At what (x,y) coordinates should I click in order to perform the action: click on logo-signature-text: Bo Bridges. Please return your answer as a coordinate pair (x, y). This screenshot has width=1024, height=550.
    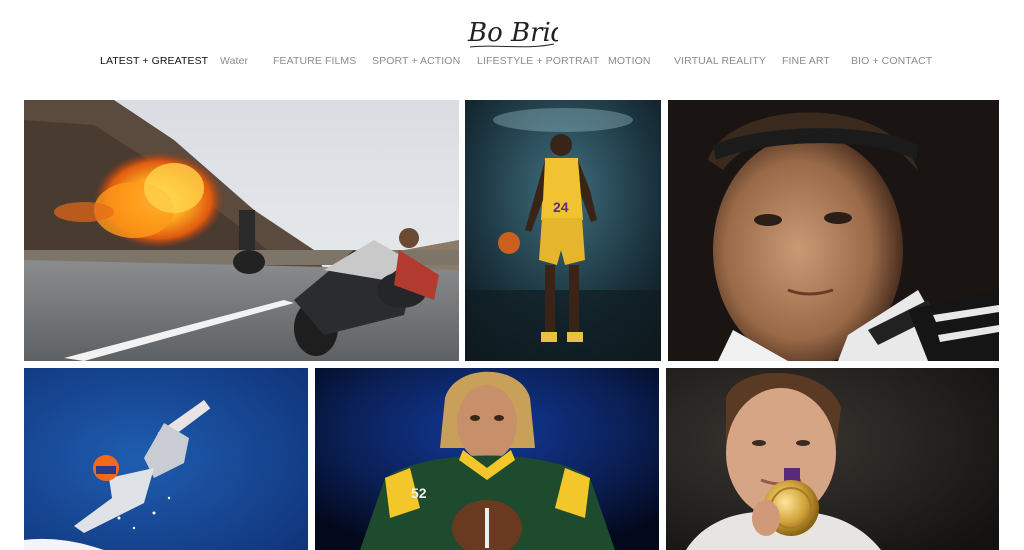
    Looking at the image, I should click on (512, 33).